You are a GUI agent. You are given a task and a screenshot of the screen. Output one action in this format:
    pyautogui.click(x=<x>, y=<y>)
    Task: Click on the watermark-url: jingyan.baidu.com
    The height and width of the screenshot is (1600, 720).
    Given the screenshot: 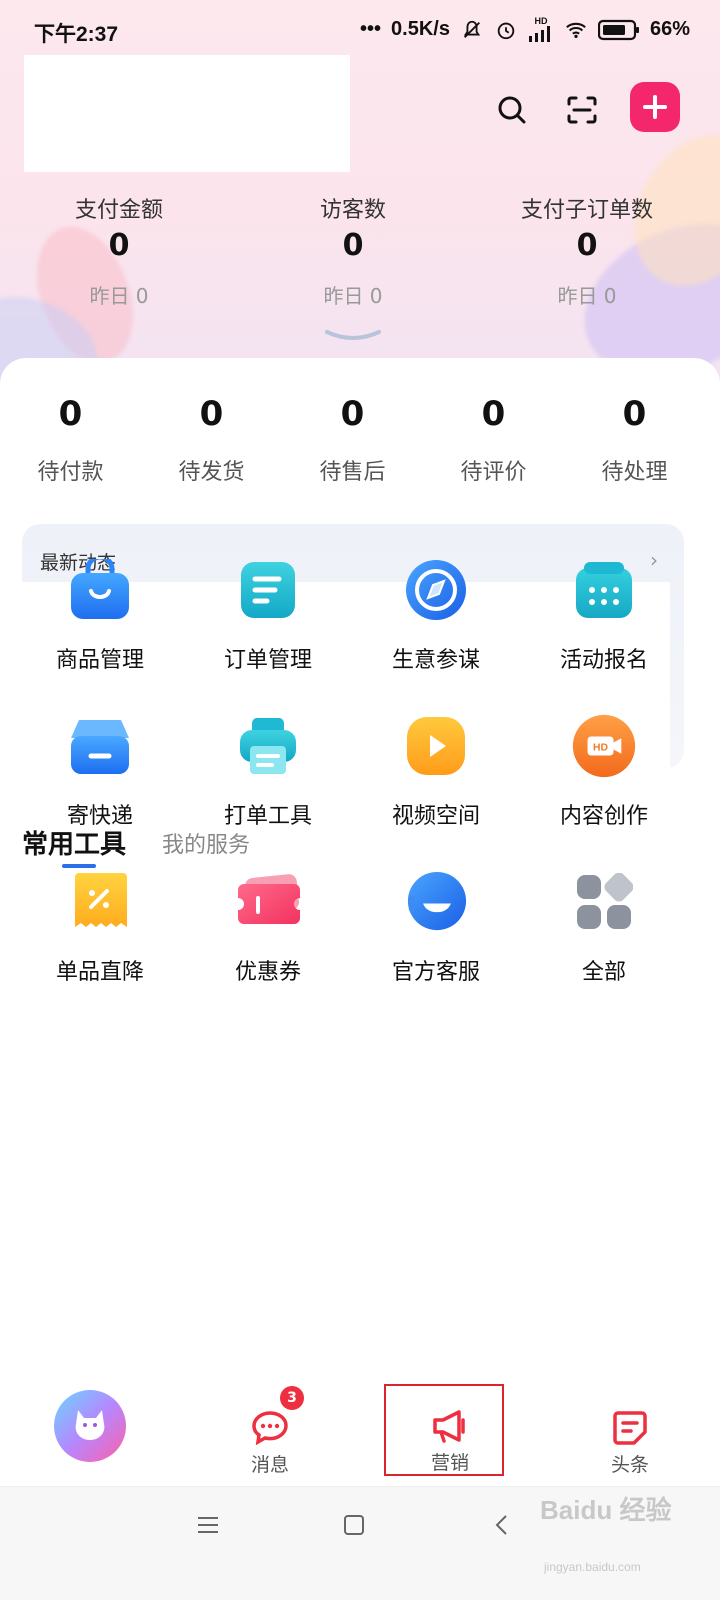 What is the action you would take?
    pyautogui.click(x=592, y=1567)
    